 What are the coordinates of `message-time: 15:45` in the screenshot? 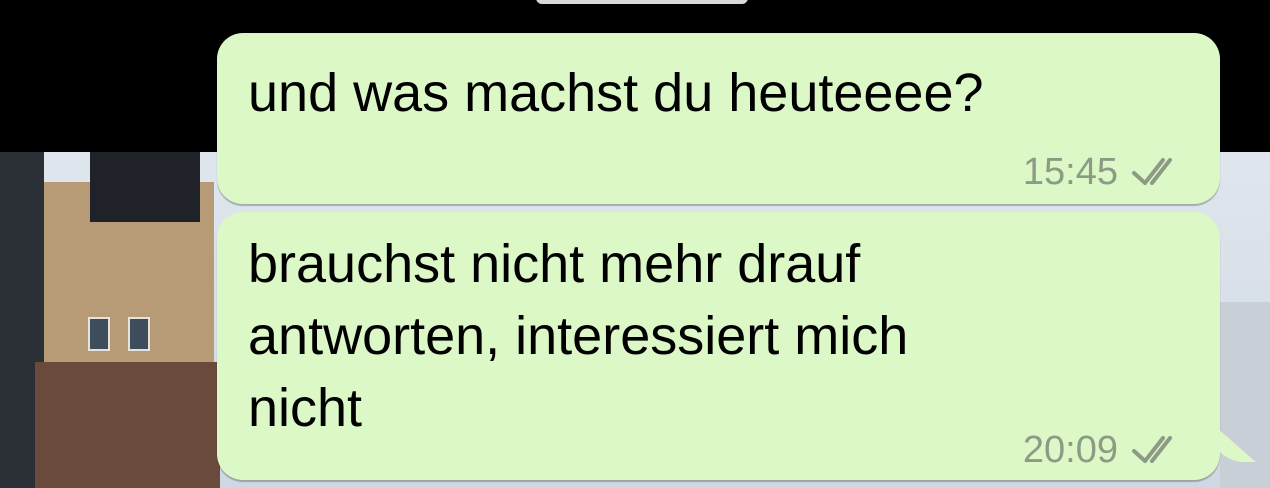 It's located at (1070, 172).